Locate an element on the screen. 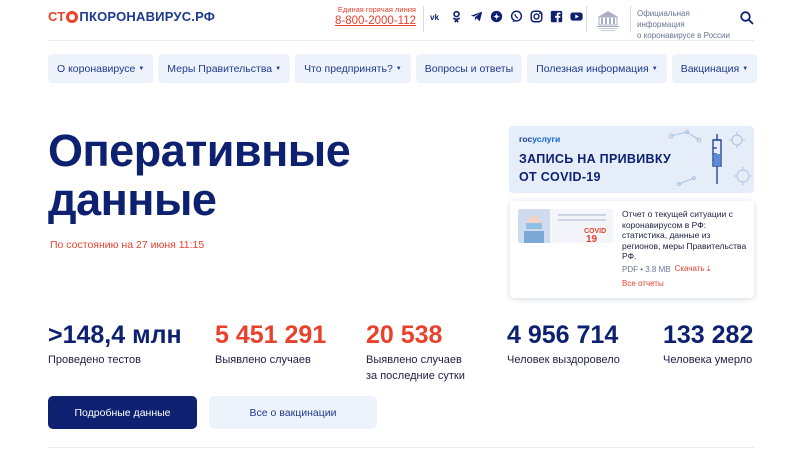 This screenshot has height=458, width=792. logo-suffix: ПКОРОНАВИРУС.РФ is located at coordinates (147, 16).